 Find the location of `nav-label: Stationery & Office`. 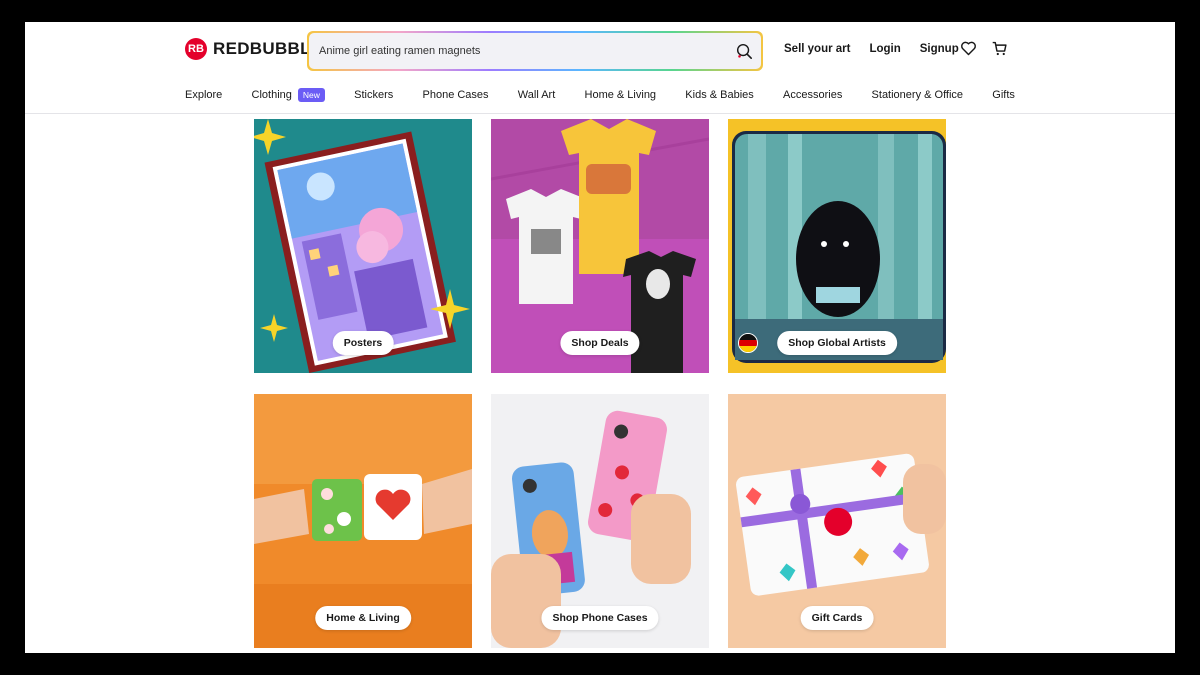

nav-label: Stationery & Office is located at coordinates (917, 95).